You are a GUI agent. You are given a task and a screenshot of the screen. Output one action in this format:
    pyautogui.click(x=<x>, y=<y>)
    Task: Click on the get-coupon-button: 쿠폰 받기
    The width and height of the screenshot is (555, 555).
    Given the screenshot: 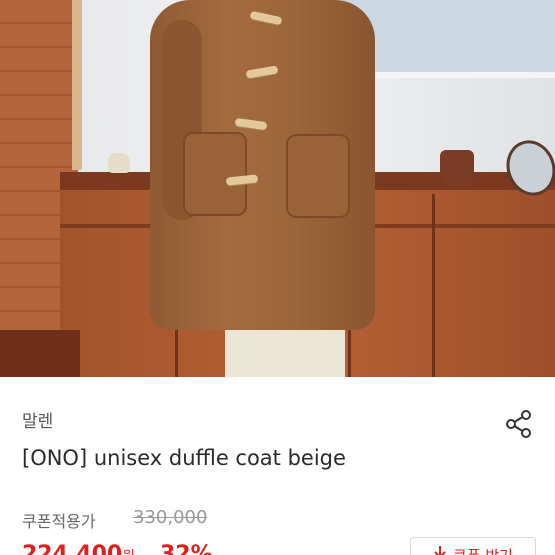 What is the action you would take?
    pyautogui.click(x=473, y=546)
    